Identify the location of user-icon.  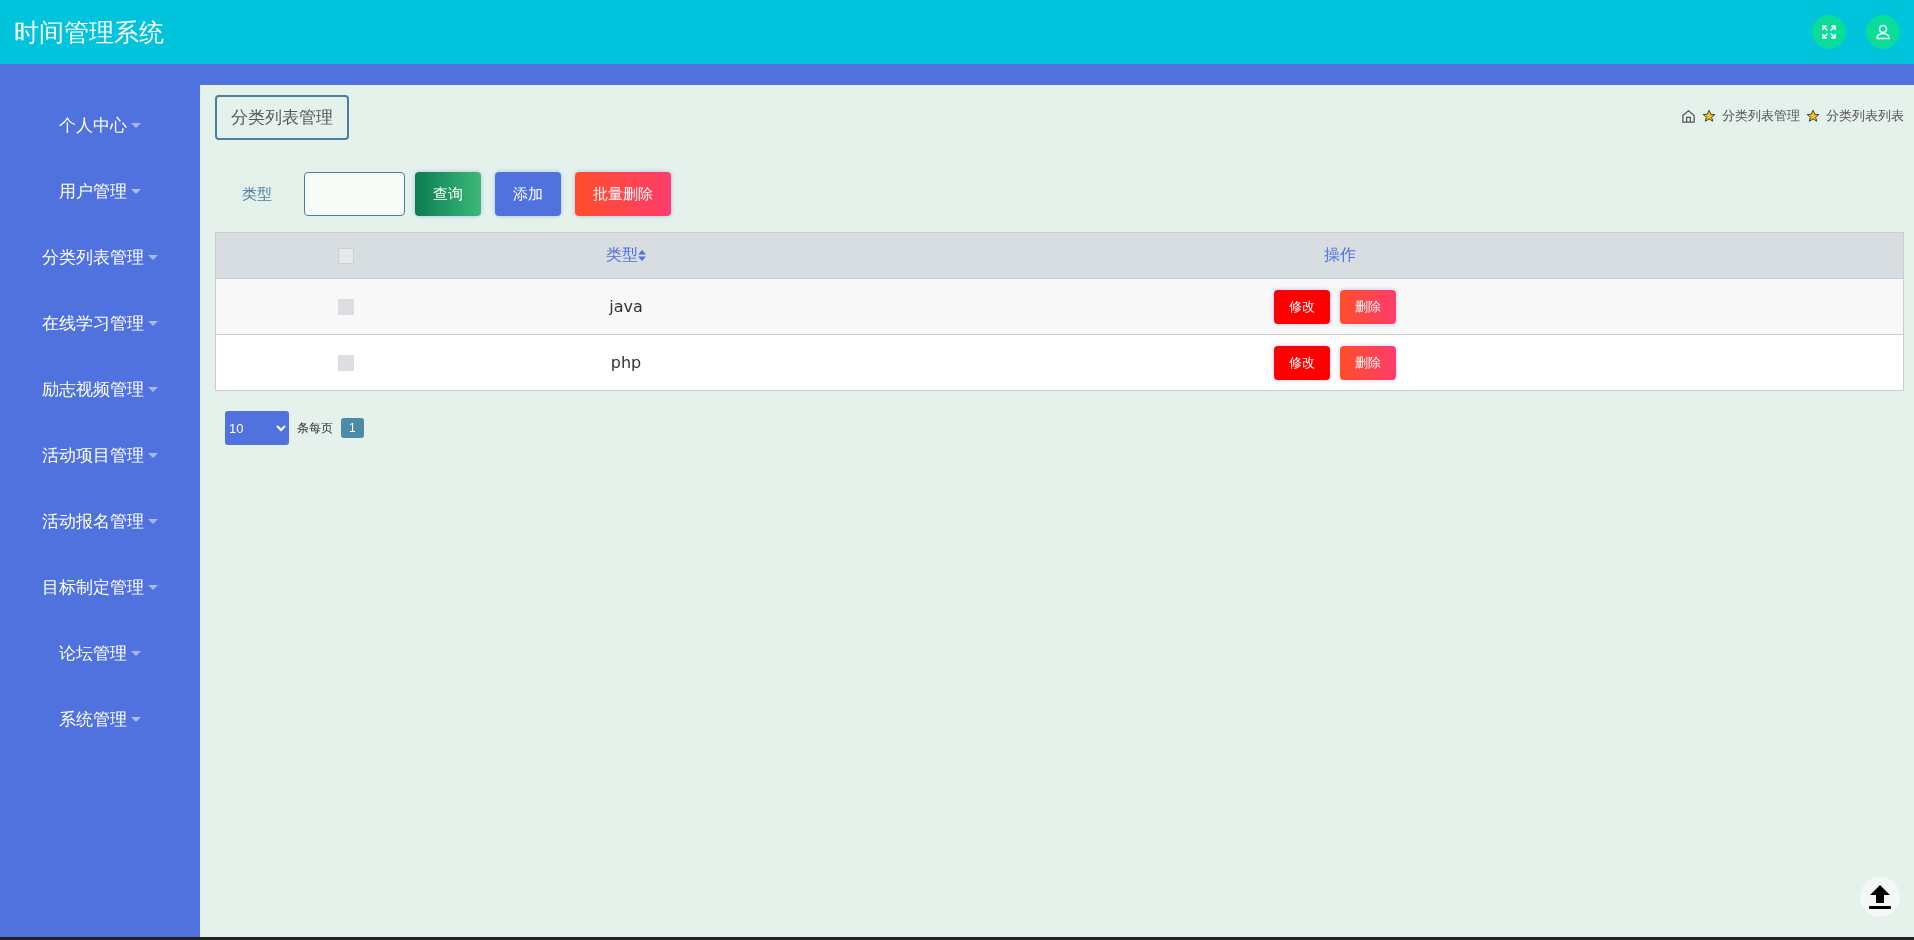
(1883, 32).